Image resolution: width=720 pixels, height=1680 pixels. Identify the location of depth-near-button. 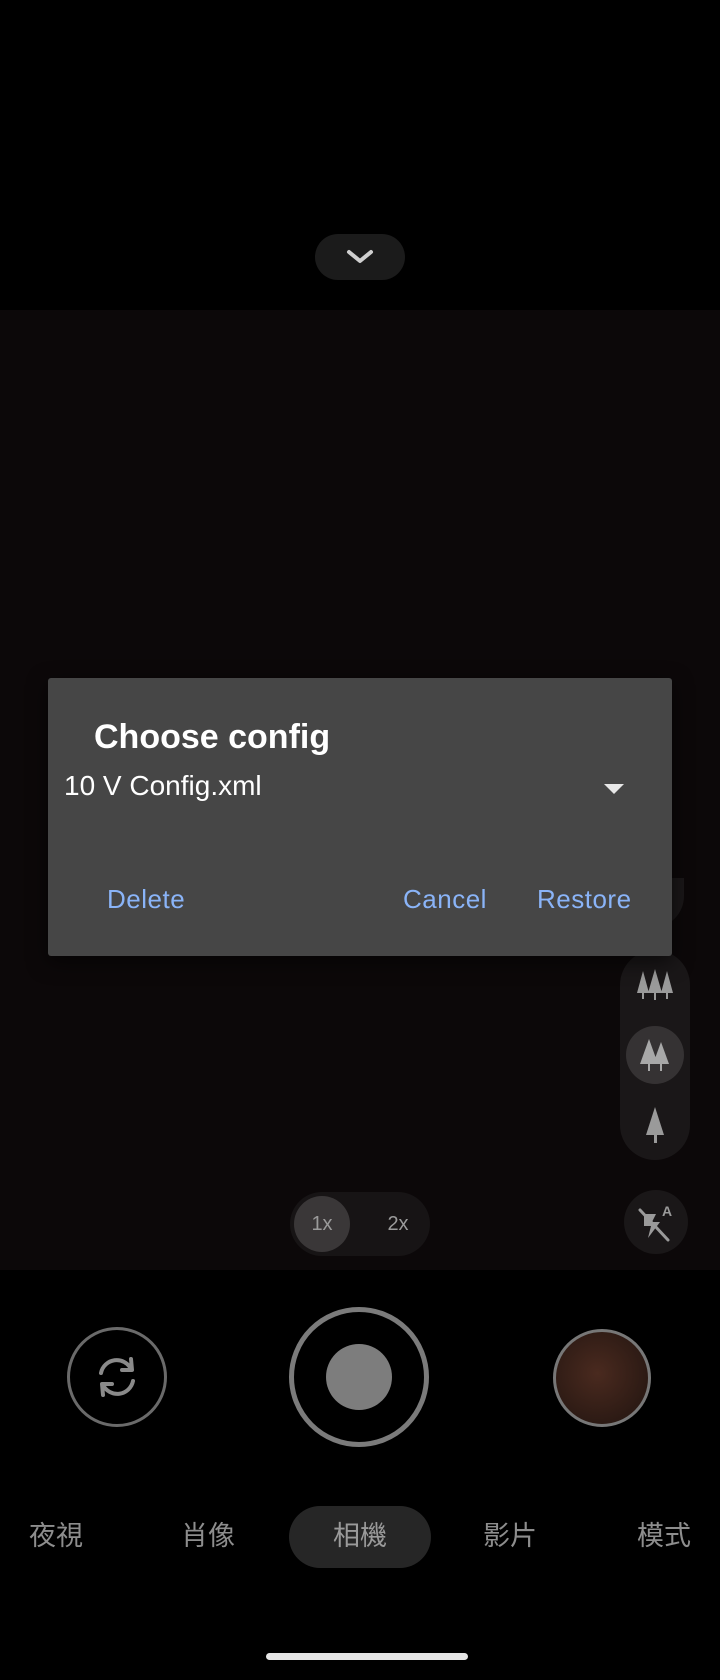
(655, 1125).